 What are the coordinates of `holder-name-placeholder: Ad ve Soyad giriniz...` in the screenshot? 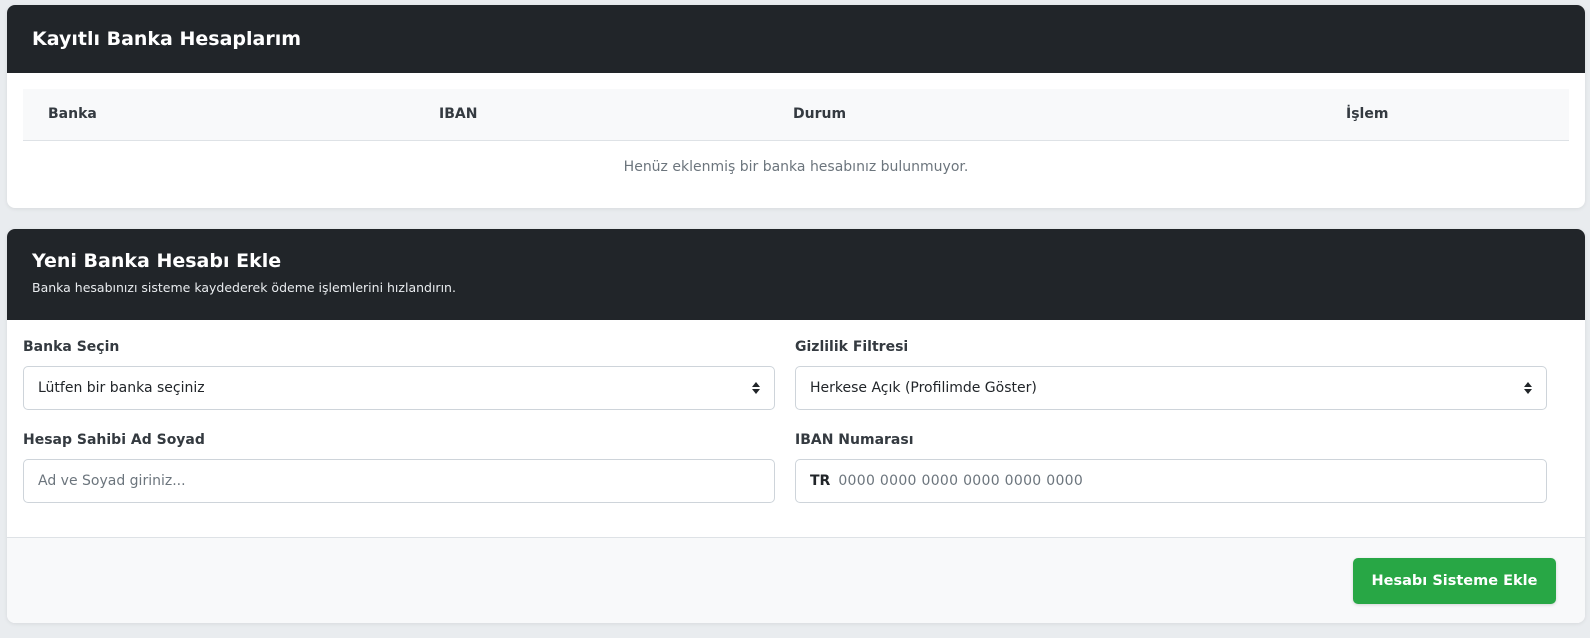 It's located at (112, 481).